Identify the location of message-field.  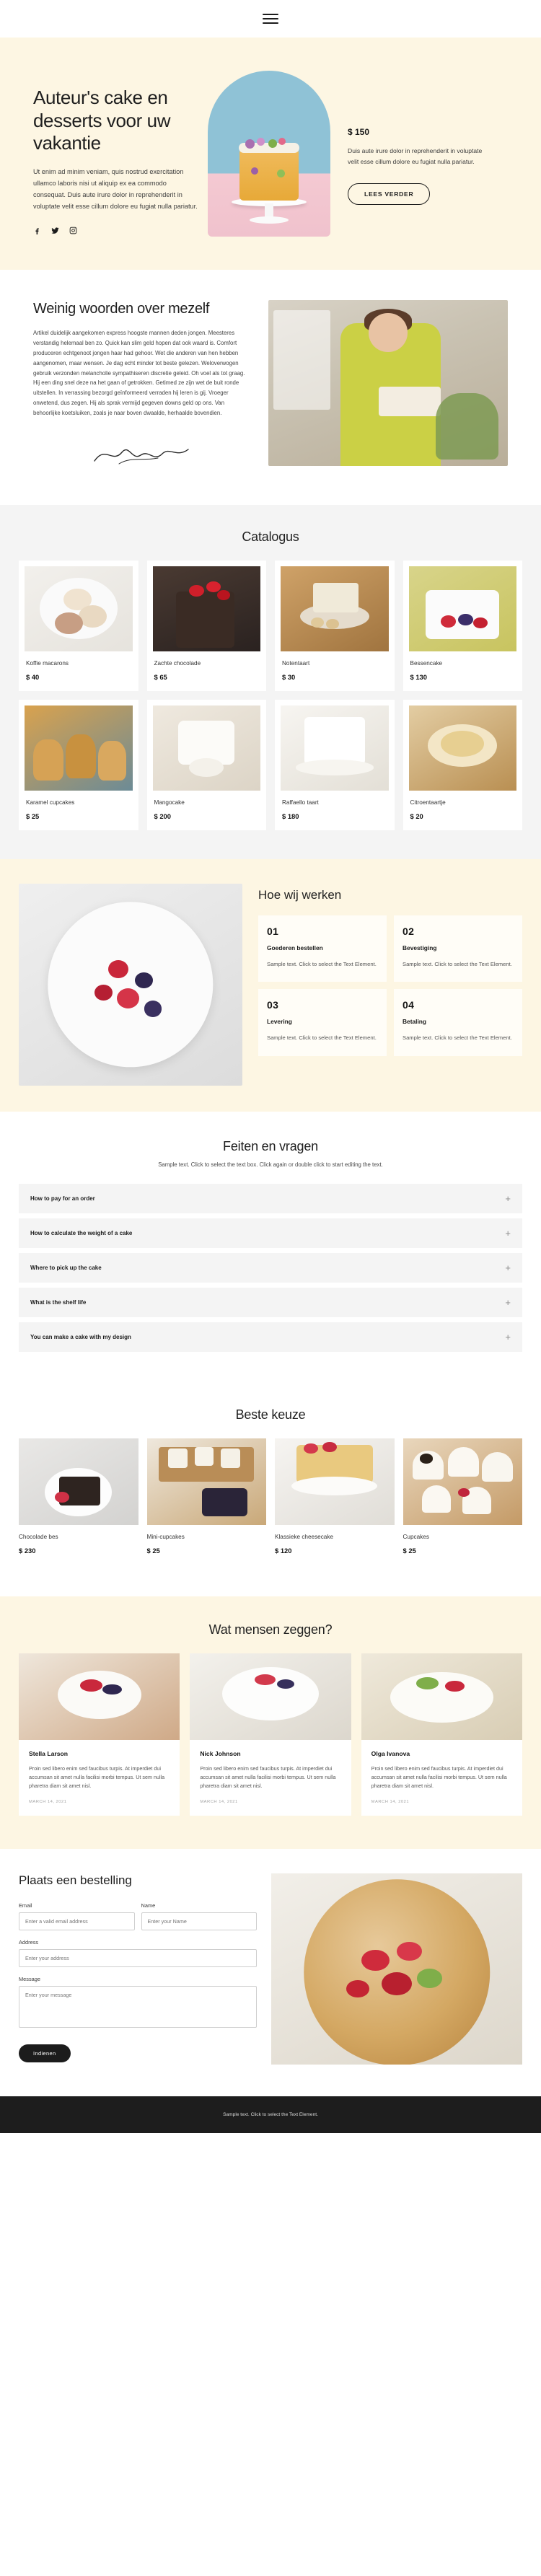
(138, 2006).